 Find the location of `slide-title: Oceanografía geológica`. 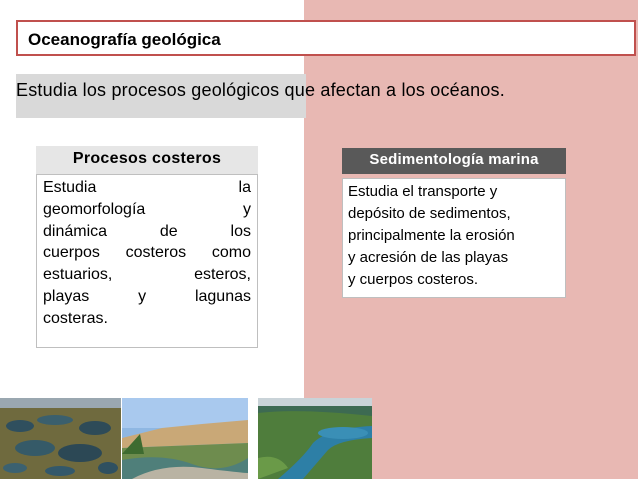

slide-title: Oceanografía geológica is located at coordinates (124, 39).